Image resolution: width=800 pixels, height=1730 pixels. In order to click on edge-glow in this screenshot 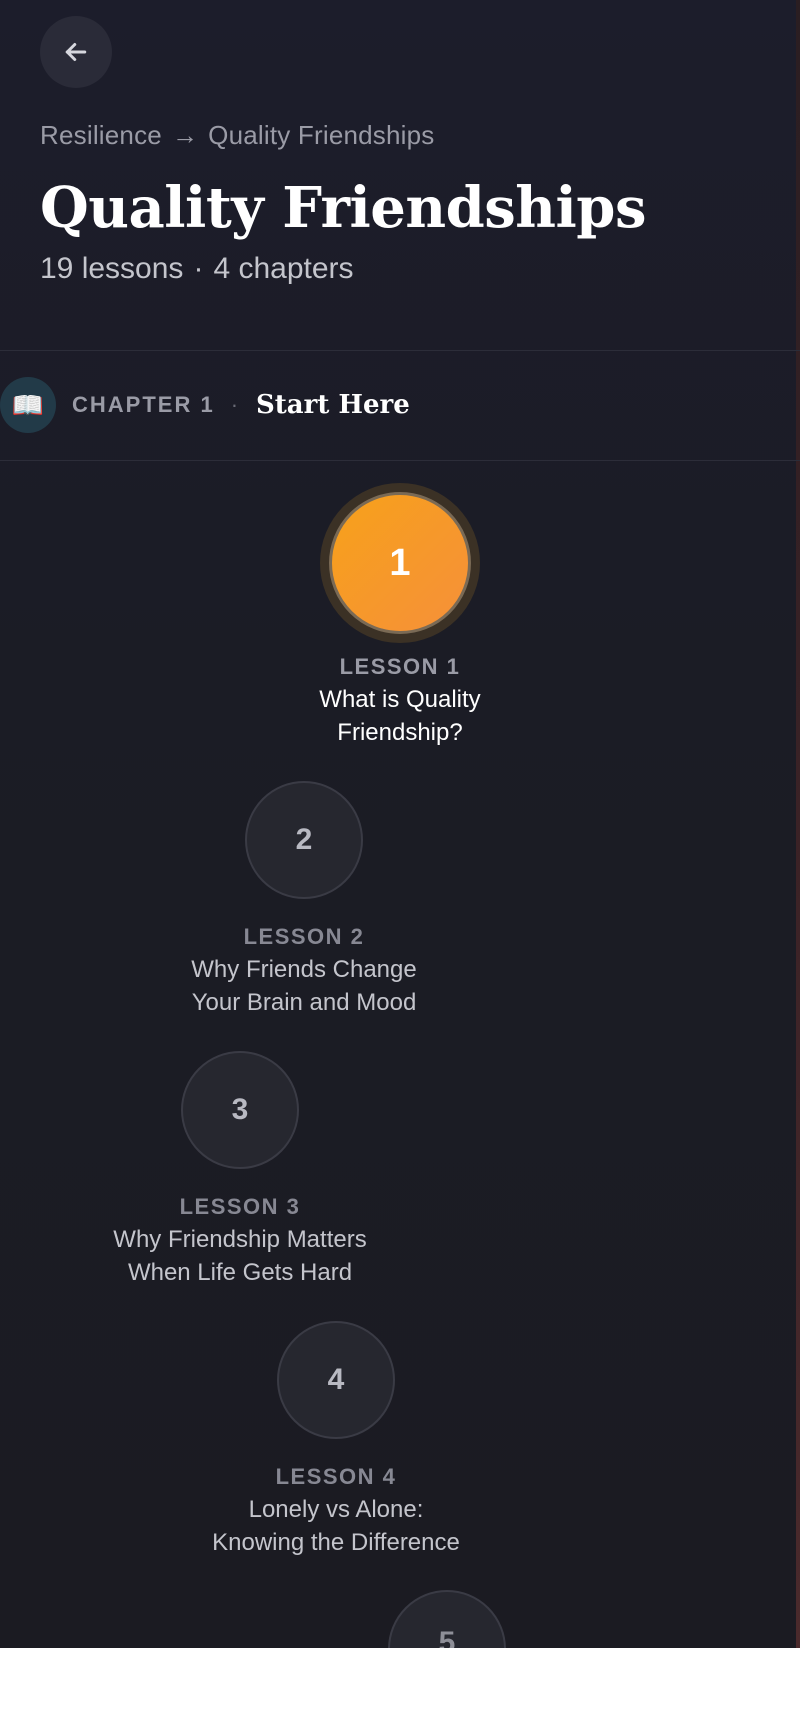, I will do `click(798, 824)`.